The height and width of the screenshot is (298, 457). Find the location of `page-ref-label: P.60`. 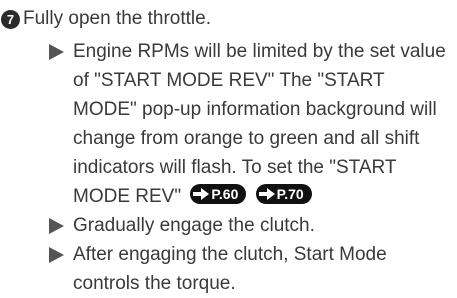

page-ref-label: P.60 is located at coordinates (225, 194).